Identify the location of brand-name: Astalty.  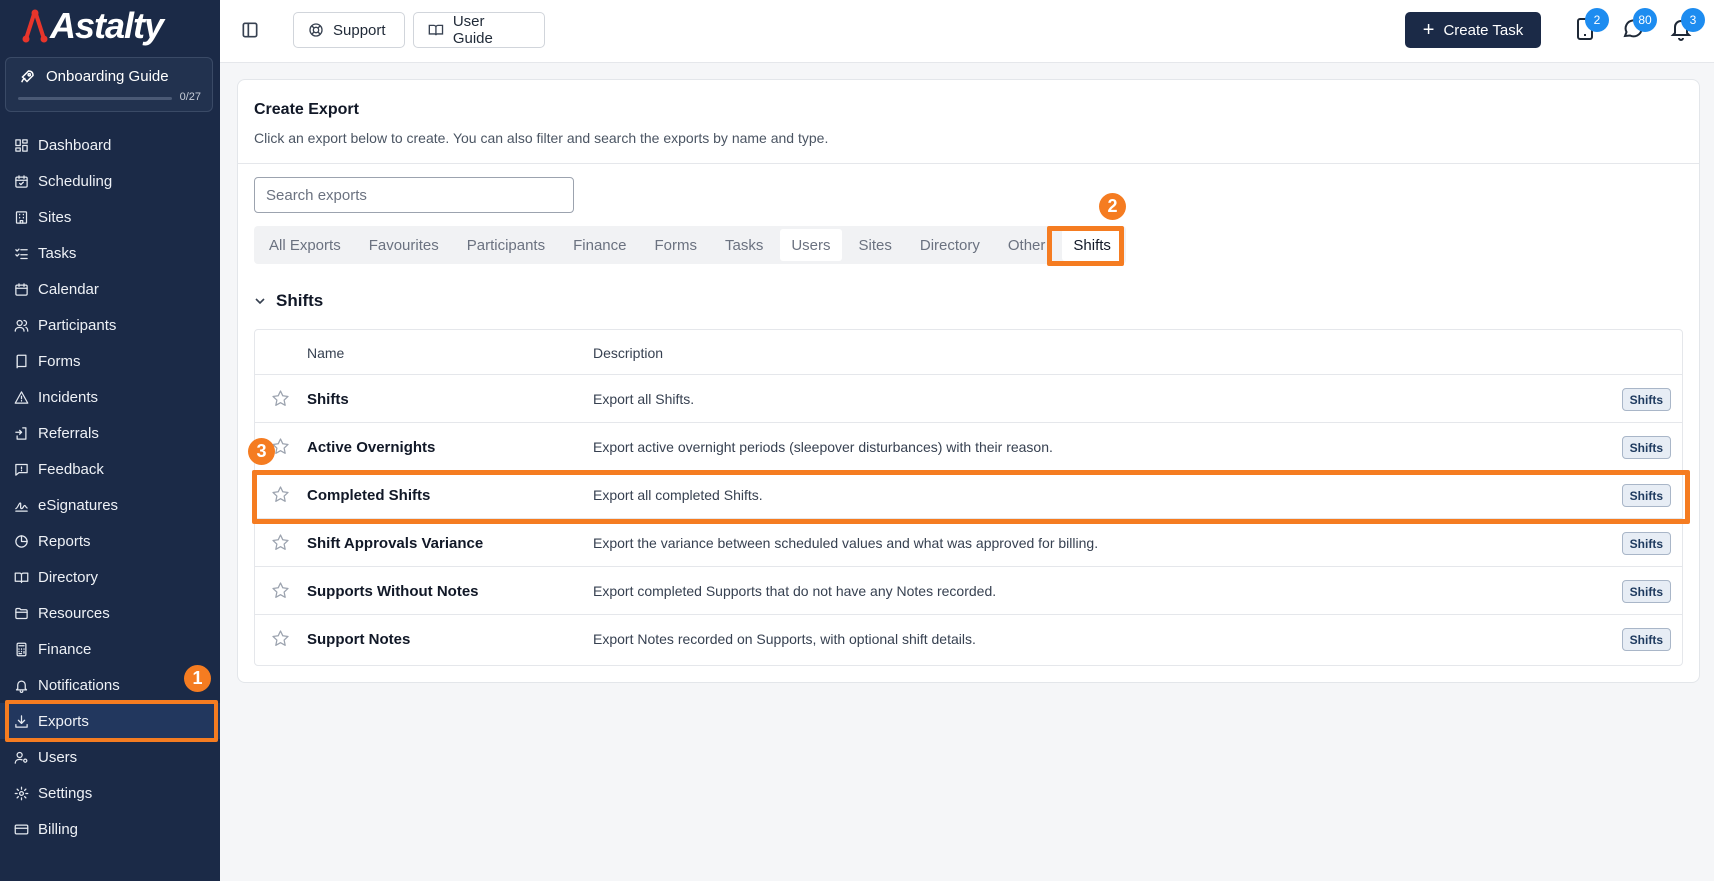
(107, 25).